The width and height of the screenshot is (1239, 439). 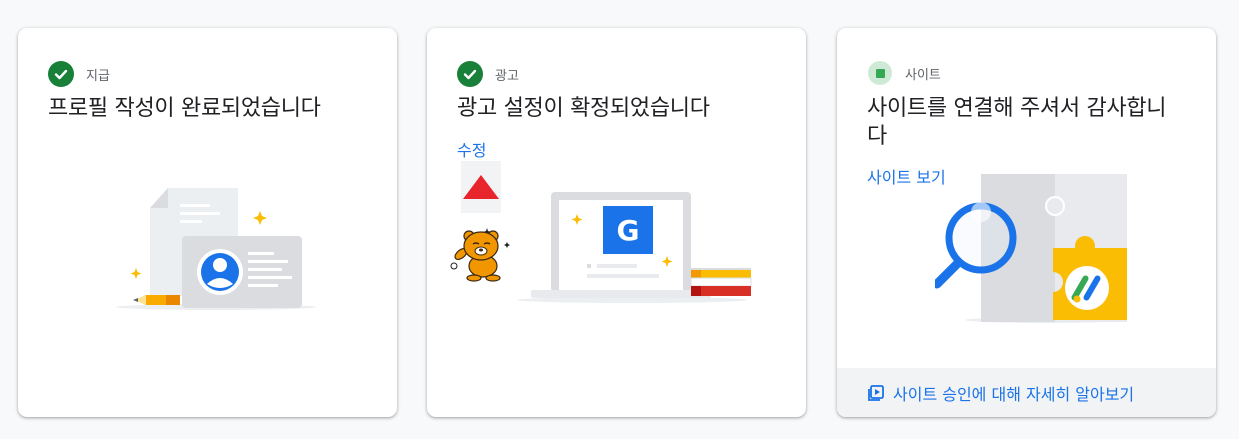 I want to click on puzzle-illustration, so click(x=1031, y=248).